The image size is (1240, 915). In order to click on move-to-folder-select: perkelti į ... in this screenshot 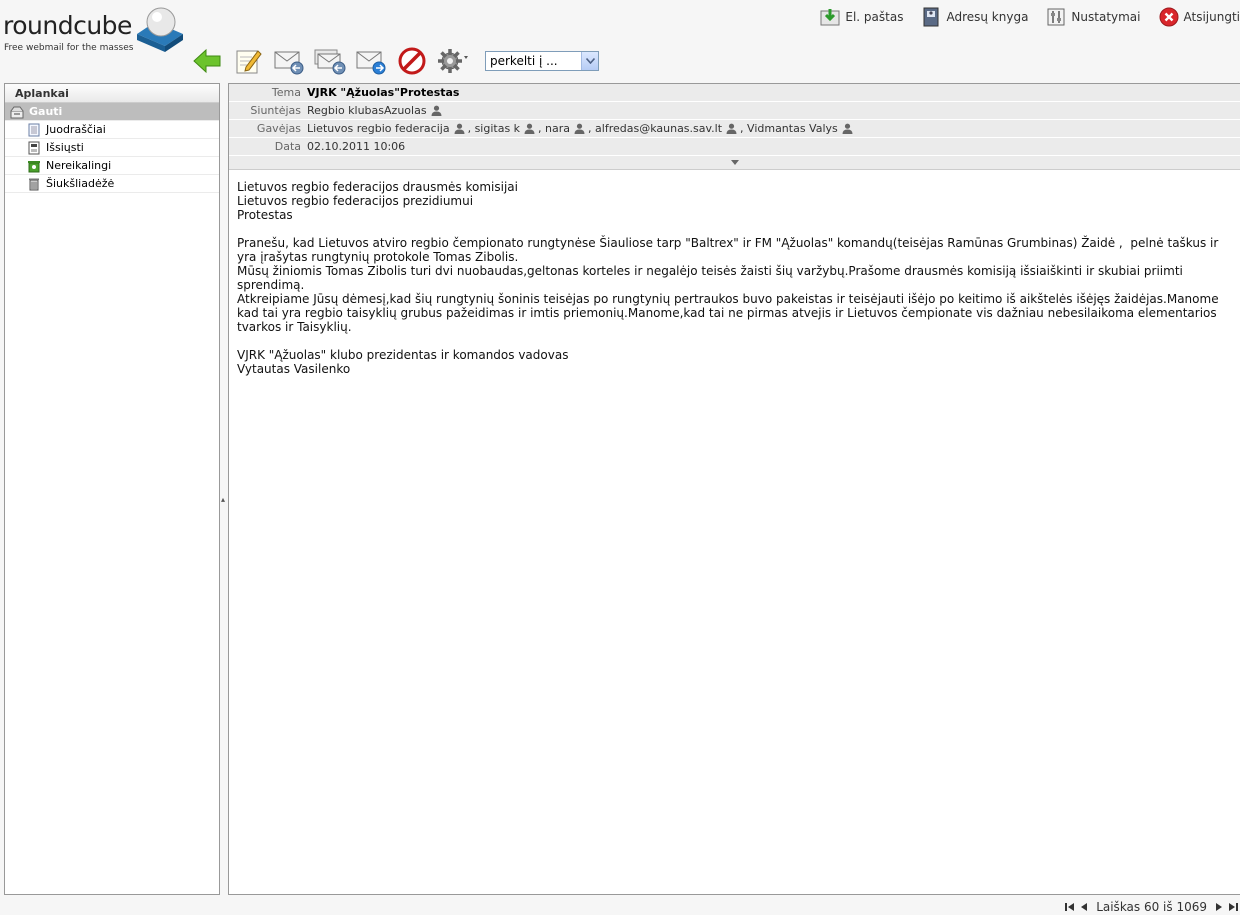, I will do `click(542, 61)`.